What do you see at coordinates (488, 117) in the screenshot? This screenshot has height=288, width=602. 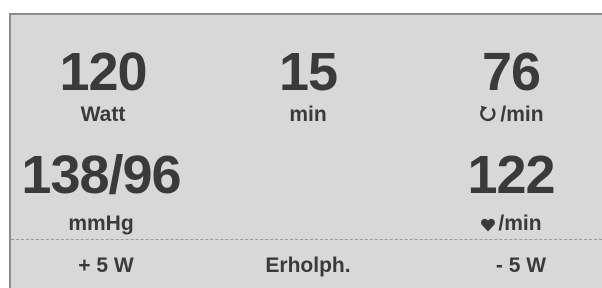 I see `rotation-icon` at bounding box center [488, 117].